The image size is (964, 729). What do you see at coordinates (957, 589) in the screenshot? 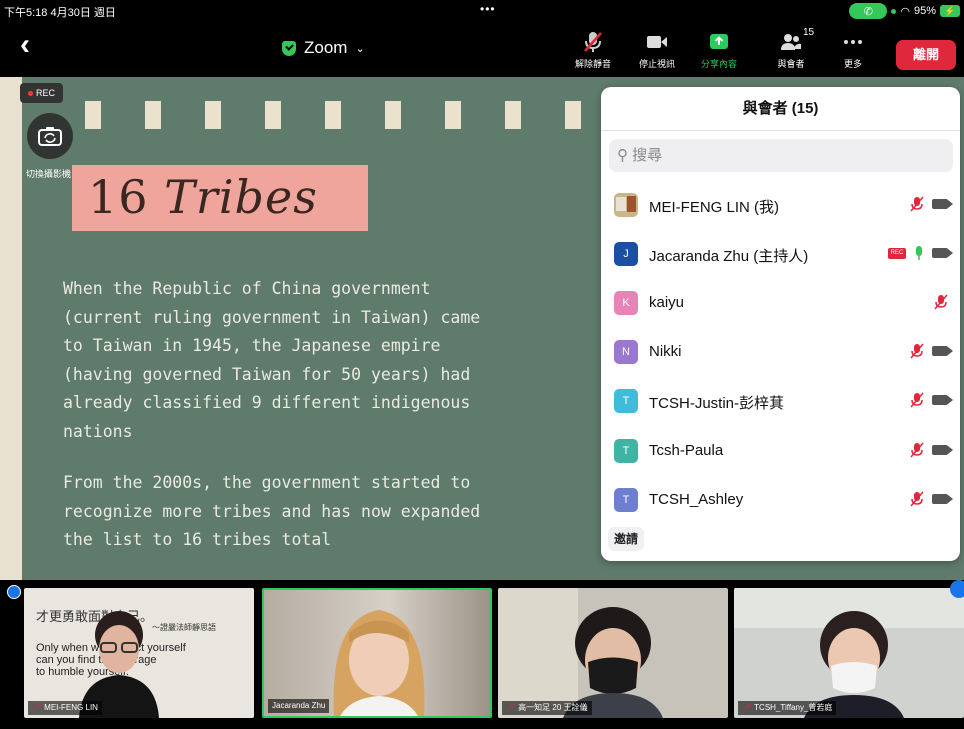
I see `collapse-strip-icon` at bounding box center [957, 589].